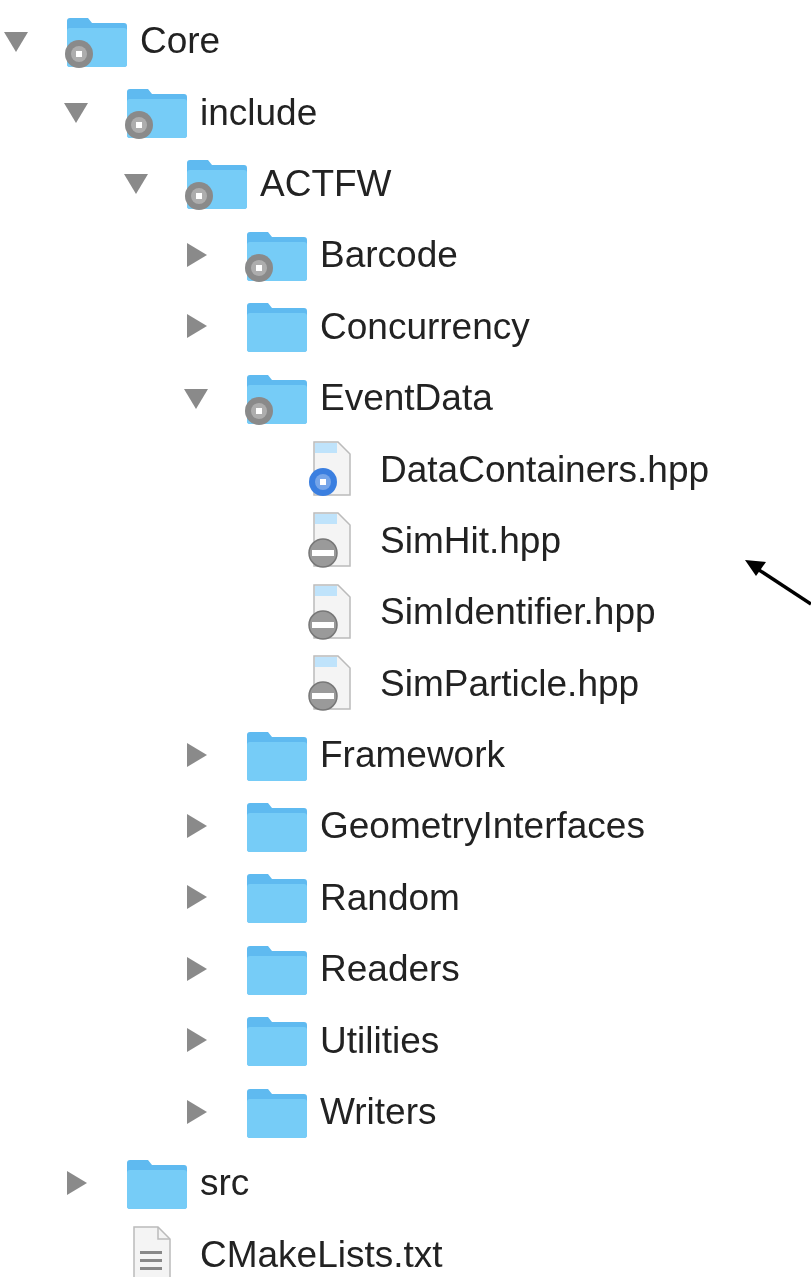  Describe the element at coordinates (389, 255) in the screenshot. I see `item-name: Barcode` at that location.